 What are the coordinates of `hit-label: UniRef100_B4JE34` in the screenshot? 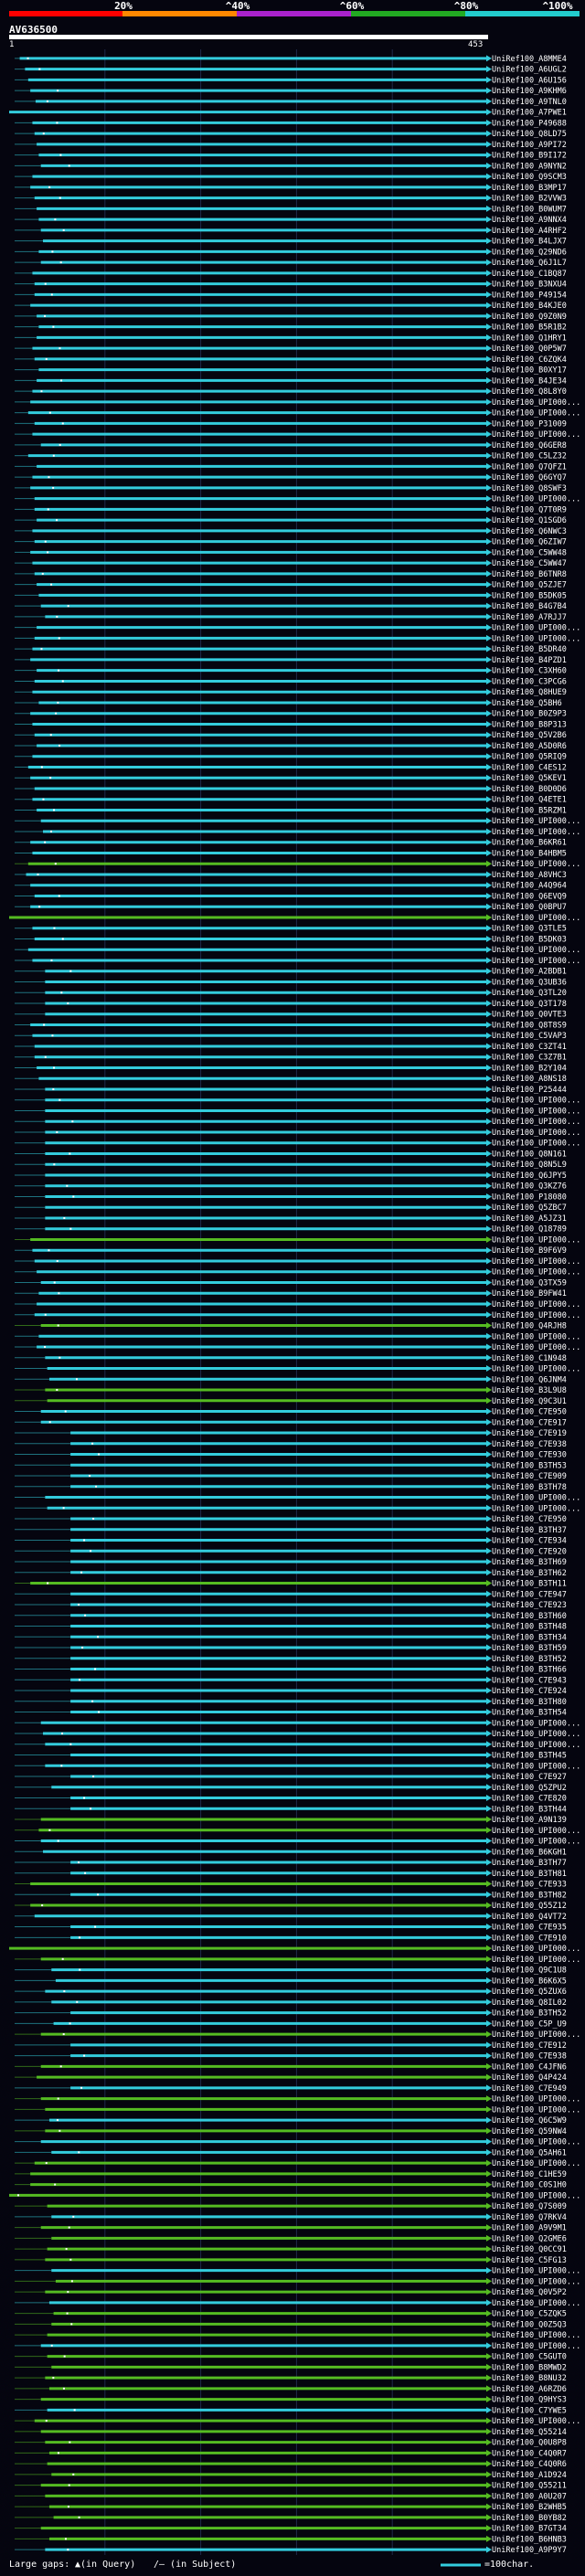 It's located at (530, 381).